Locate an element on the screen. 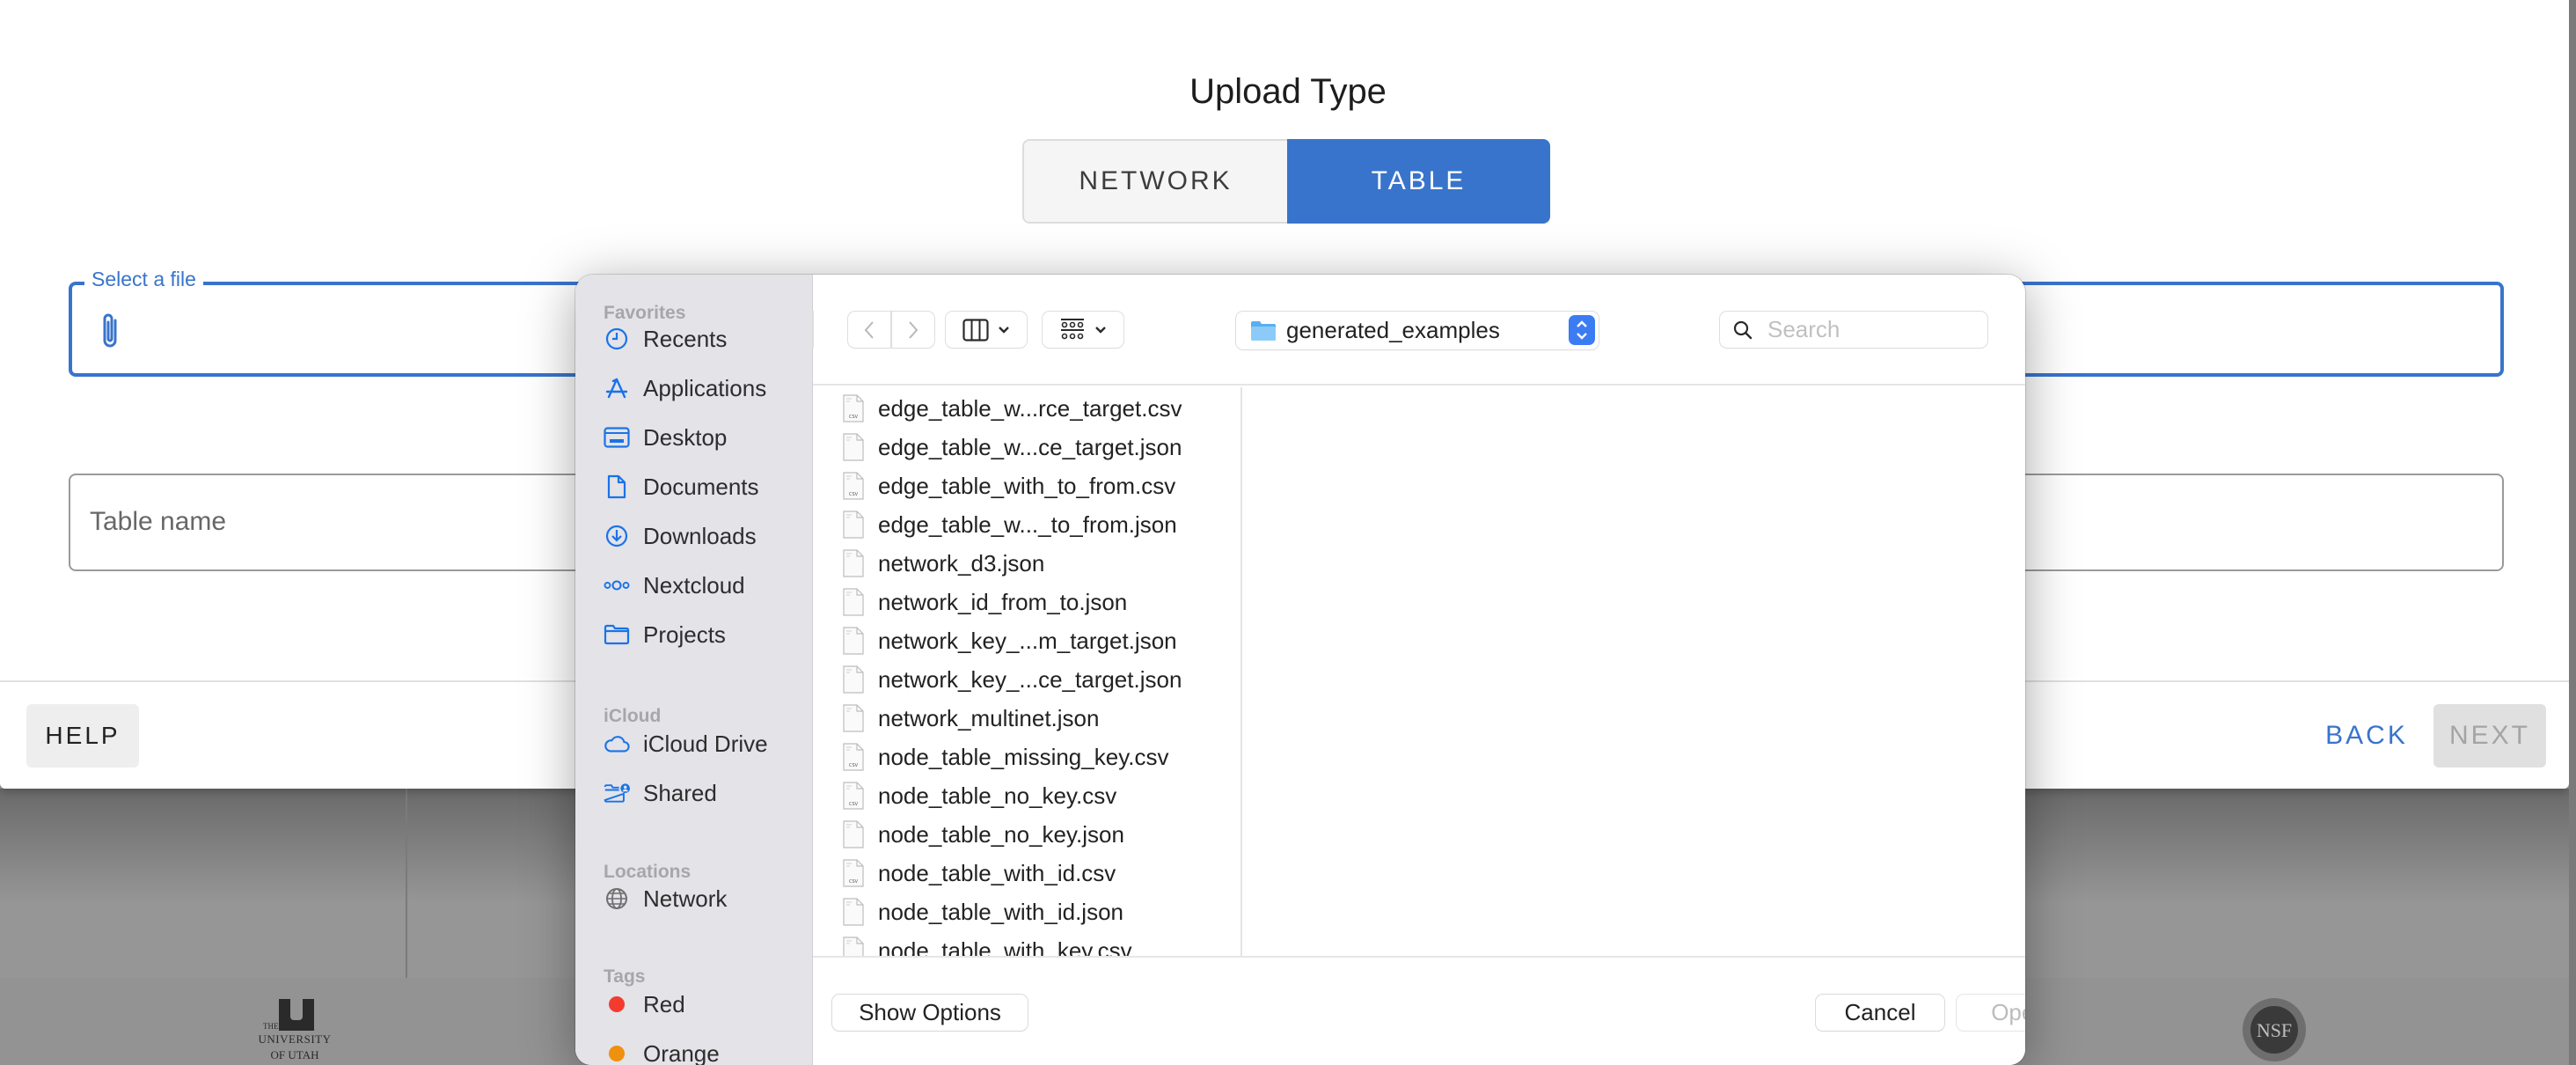 This screenshot has height=1065, width=2576. file-row: edge_table_w..._to_from.json is located at coordinates (1026, 524).